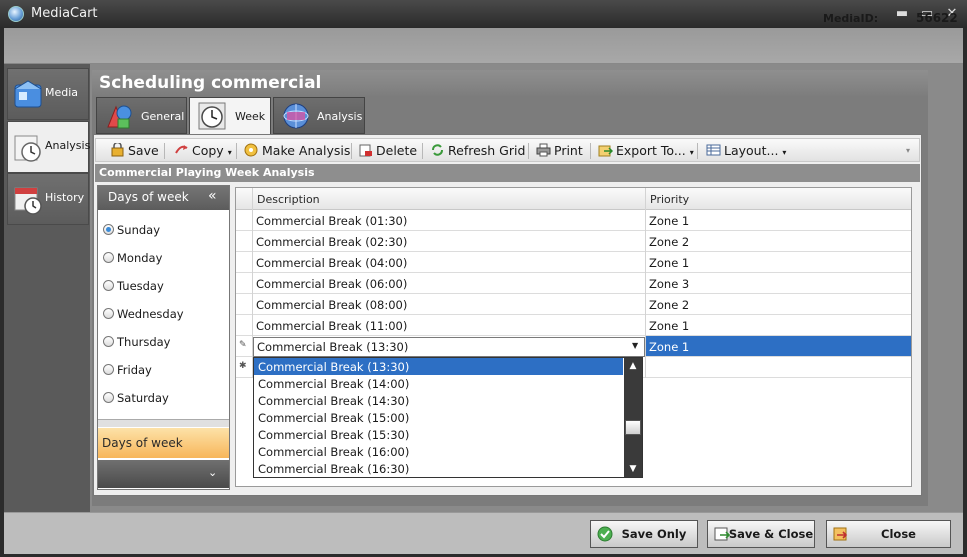 The width and height of the screenshot is (967, 557). Describe the element at coordinates (140, 286) in the screenshot. I see `day-label: Tuesday` at that location.